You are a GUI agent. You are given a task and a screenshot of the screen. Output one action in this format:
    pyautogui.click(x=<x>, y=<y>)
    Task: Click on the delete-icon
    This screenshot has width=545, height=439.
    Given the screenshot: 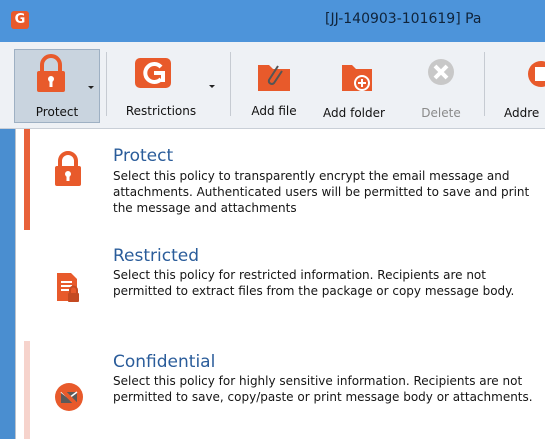 What is the action you would take?
    pyautogui.click(x=441, y=72)
    